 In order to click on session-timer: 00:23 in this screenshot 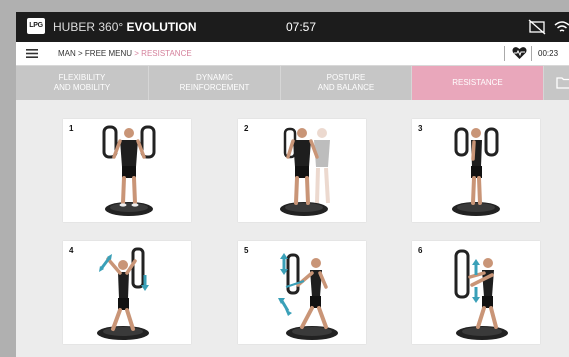, I will do `click(548, 53)`.